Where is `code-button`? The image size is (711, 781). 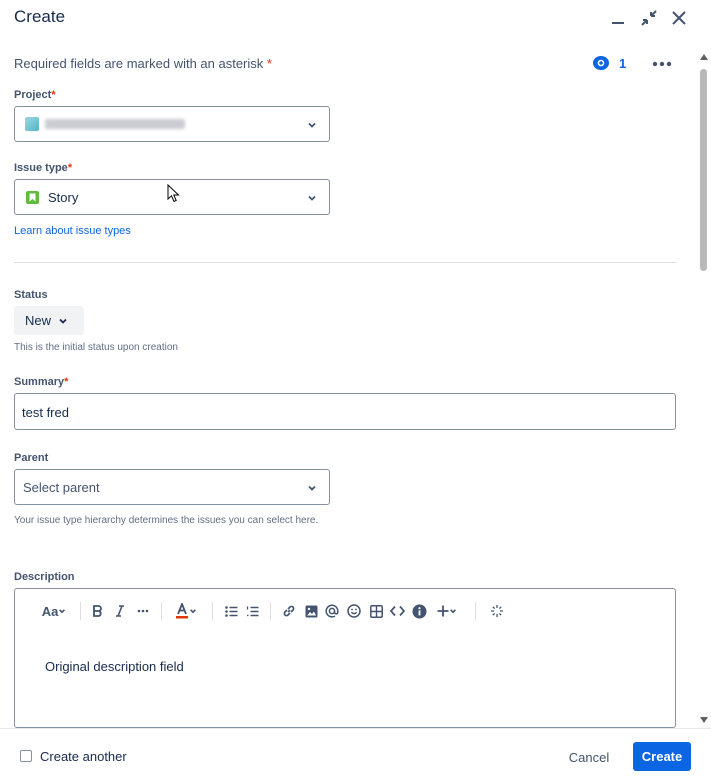
code-button is located at coordinates (397, 611).